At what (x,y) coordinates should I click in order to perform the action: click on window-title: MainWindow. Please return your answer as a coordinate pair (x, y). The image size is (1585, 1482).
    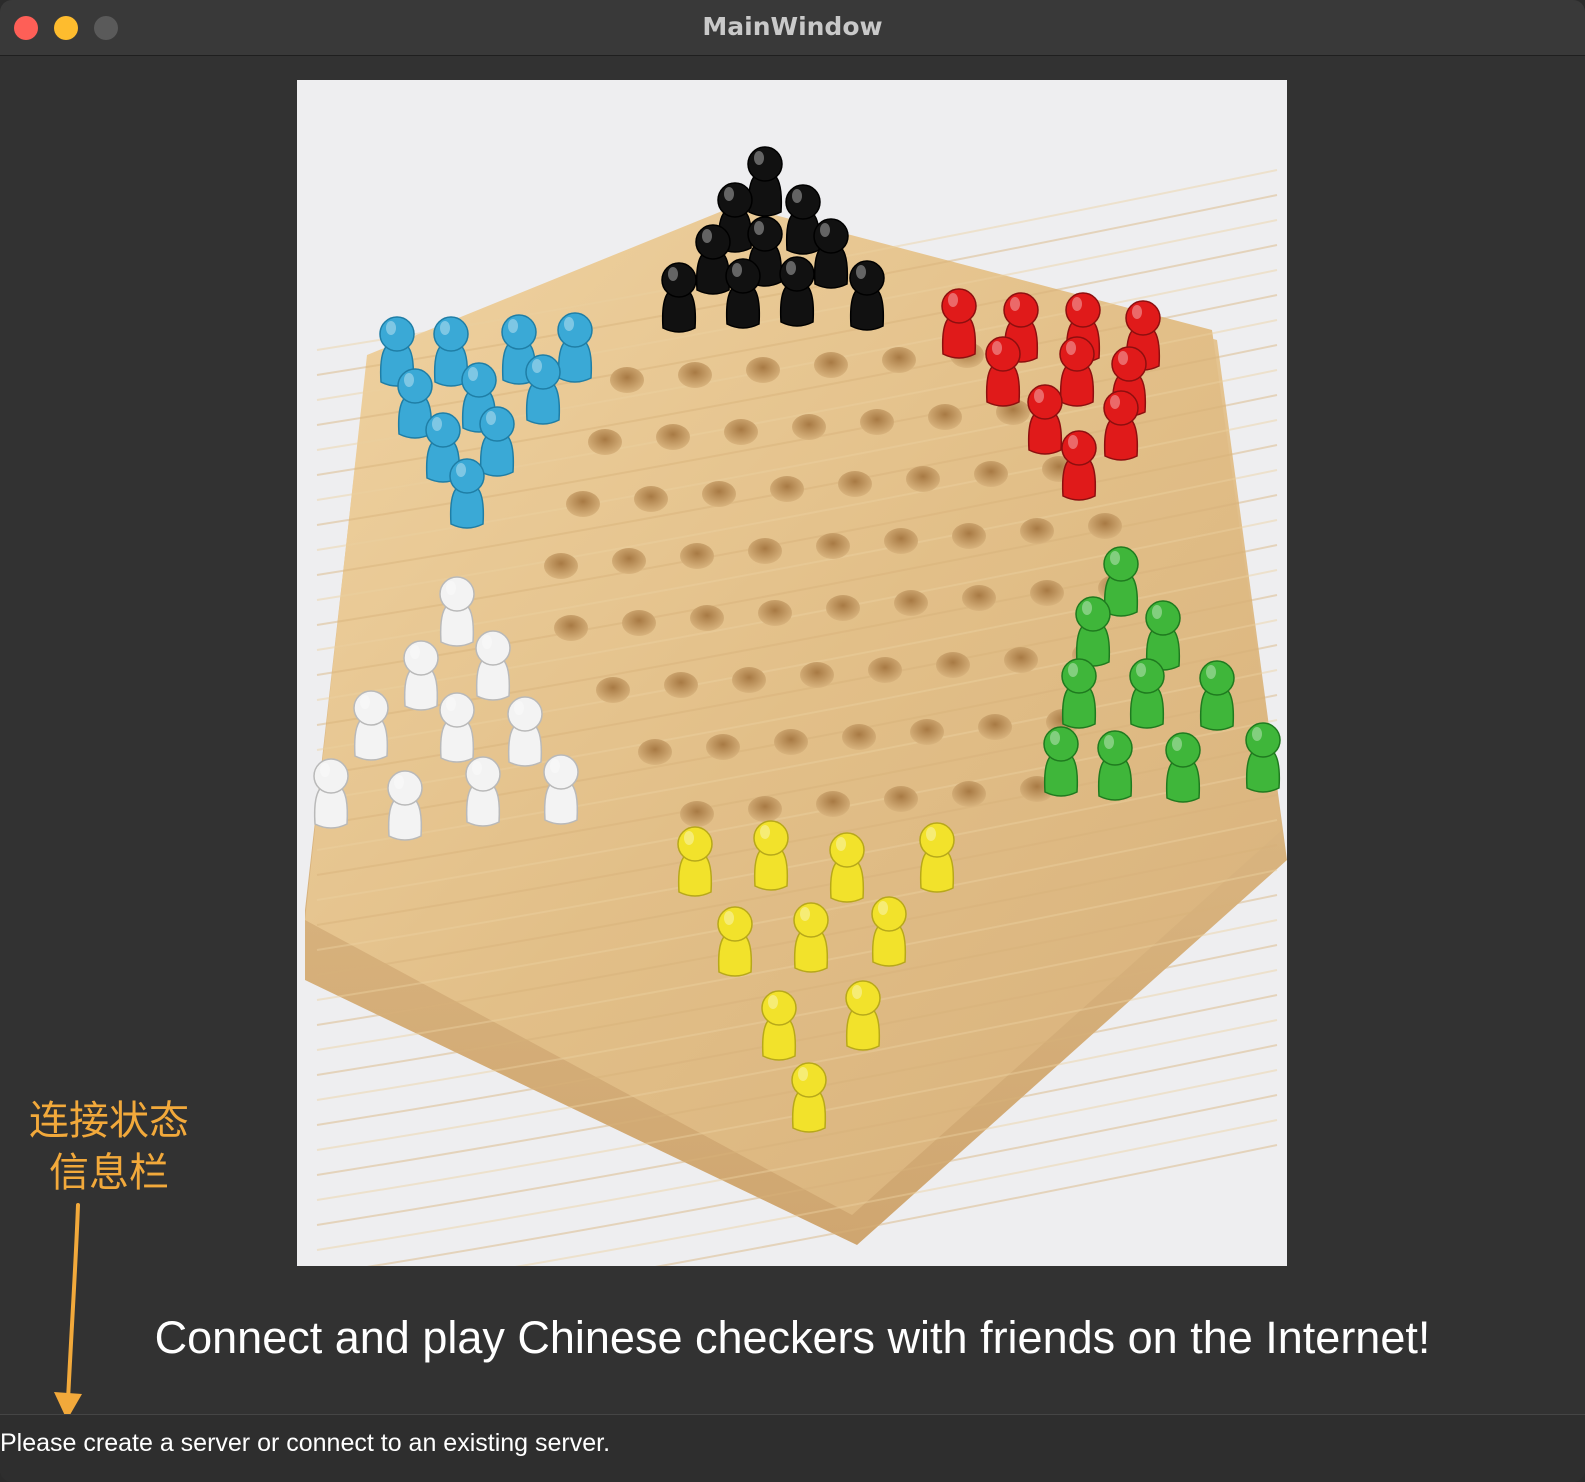
    Looking at the image, I should click on (792, 26).